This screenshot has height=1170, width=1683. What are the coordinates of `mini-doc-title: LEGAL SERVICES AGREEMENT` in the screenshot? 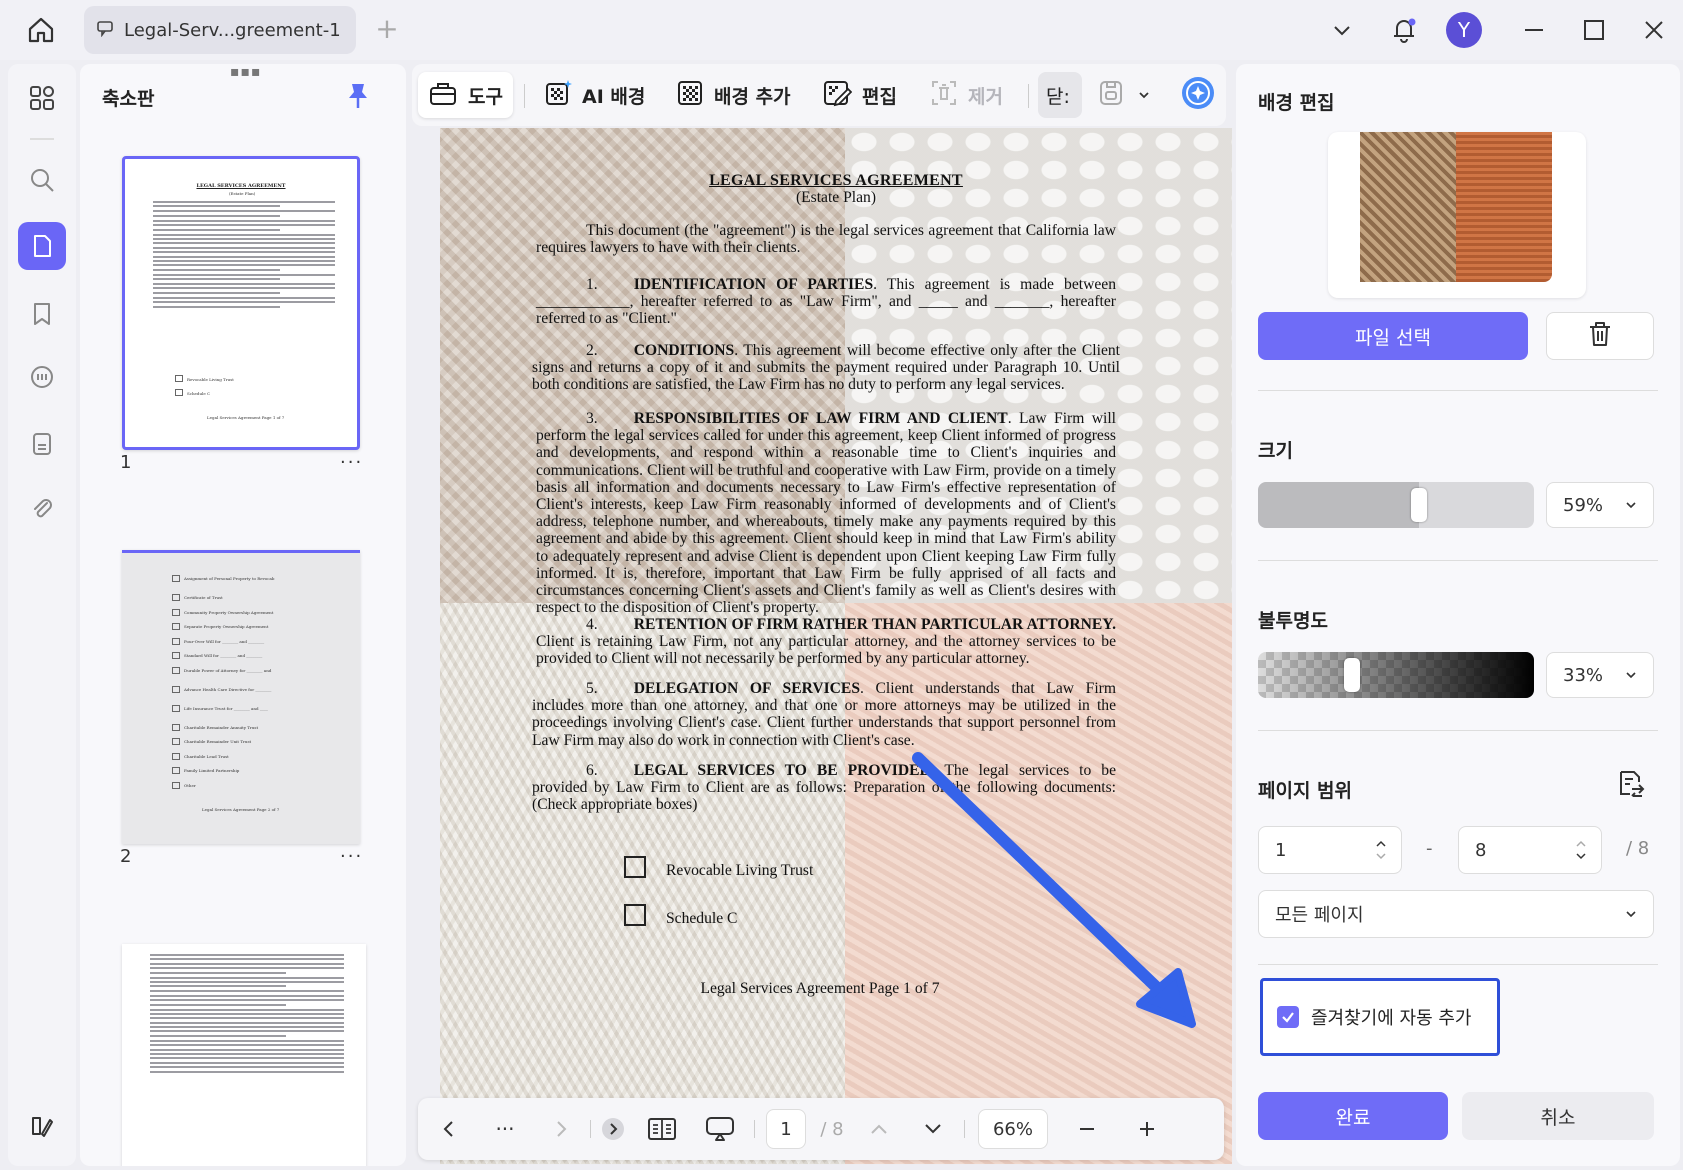 It's located at (241, 186).